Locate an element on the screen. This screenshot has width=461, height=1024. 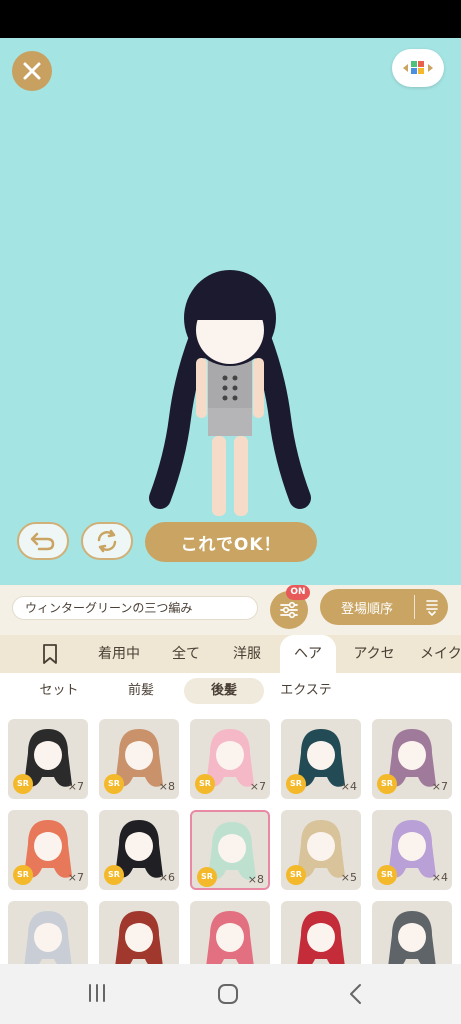
undo-button is located at coordinates (43, 541).